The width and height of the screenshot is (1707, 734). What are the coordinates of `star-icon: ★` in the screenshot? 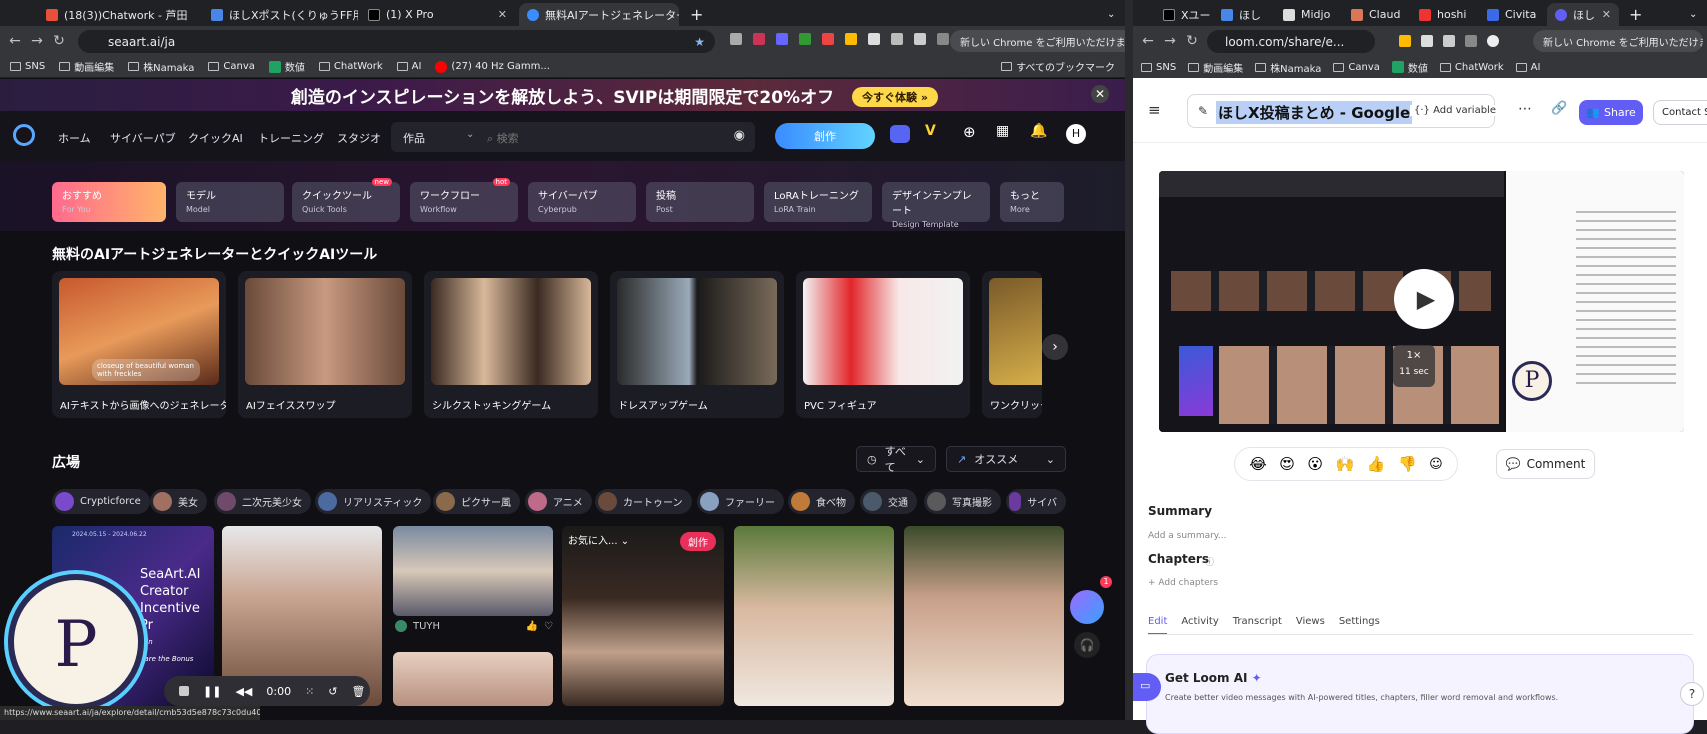 It's located at (699, 42).